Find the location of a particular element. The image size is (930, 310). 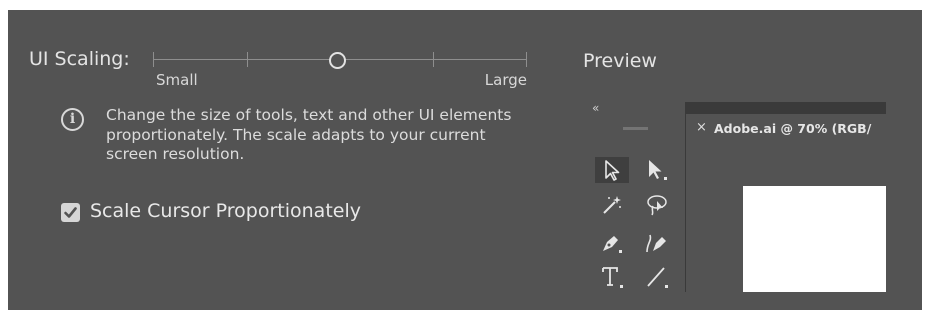

collapse-icon: « is located at coordinates (596, 108).